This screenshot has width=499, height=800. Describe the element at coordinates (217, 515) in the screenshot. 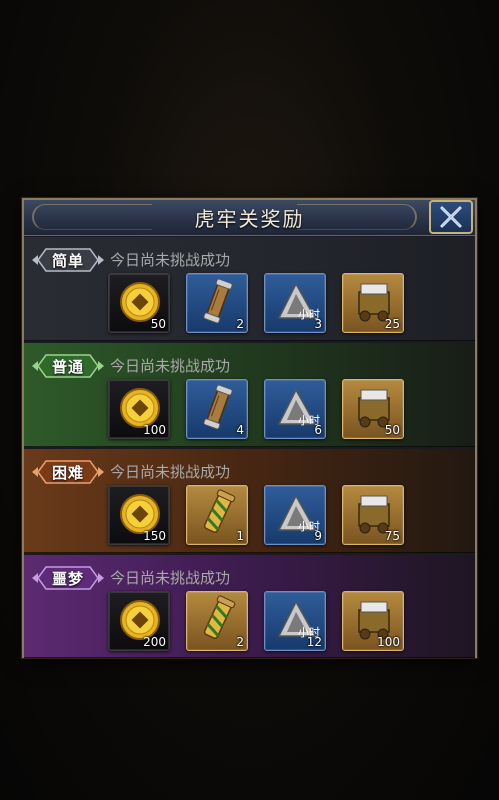

I see `reward-item-golden-scroll: 1` at that location.